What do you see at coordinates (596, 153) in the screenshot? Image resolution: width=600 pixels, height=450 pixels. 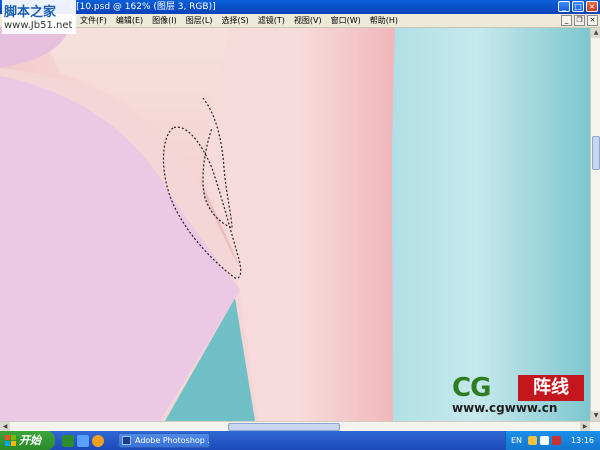 I see `vertical-scroll-thumb` at bounding box center [596, 153].